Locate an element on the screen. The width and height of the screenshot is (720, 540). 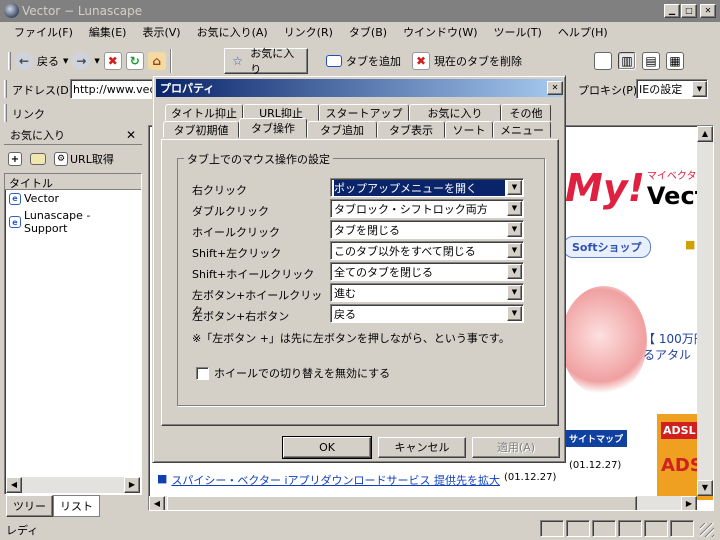
select-shift-wheel-click-value: 全てのタブを閉じる is located at coordinates (383, 272).